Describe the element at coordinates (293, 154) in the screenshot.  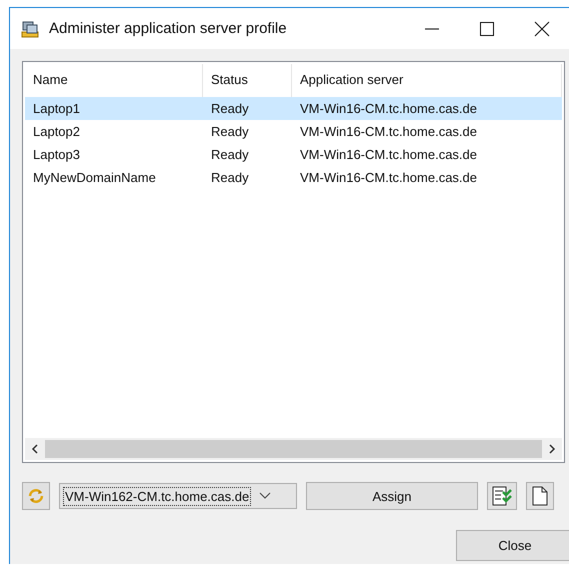
I see `table-row: Laptop3 Ready VM-Win16-CM.tc.home.cas.de` at that location.